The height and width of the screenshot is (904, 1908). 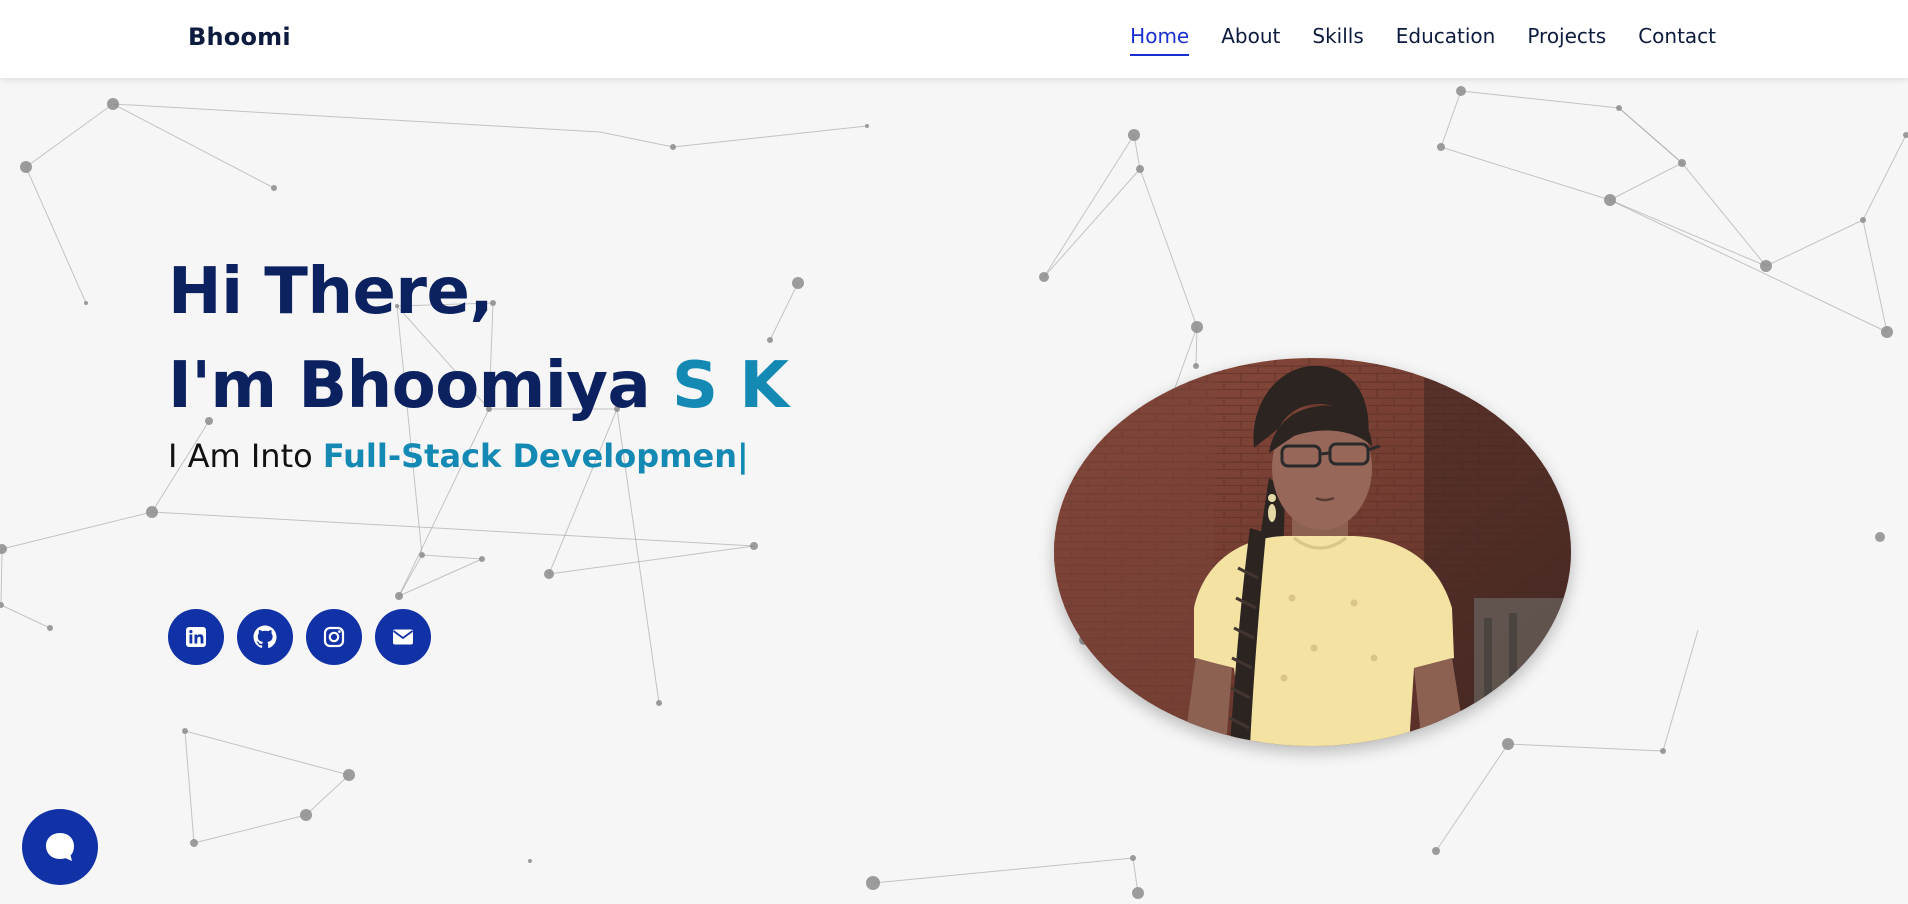 What do you see at coordinates (331, 292) in the screenshot?
I see `hero-greeting: Hi There,` at bounding box center [331, 292].